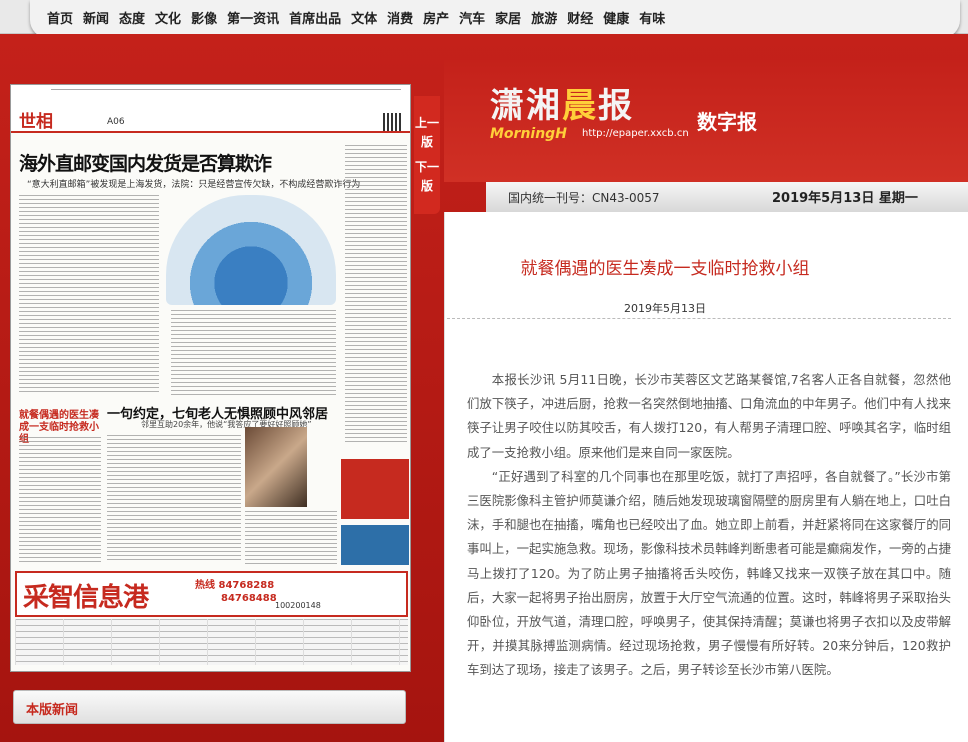 The height and width of the screenshot is (742, 968). I want to click on logo: 潇湘晨报, so click(562, 102).